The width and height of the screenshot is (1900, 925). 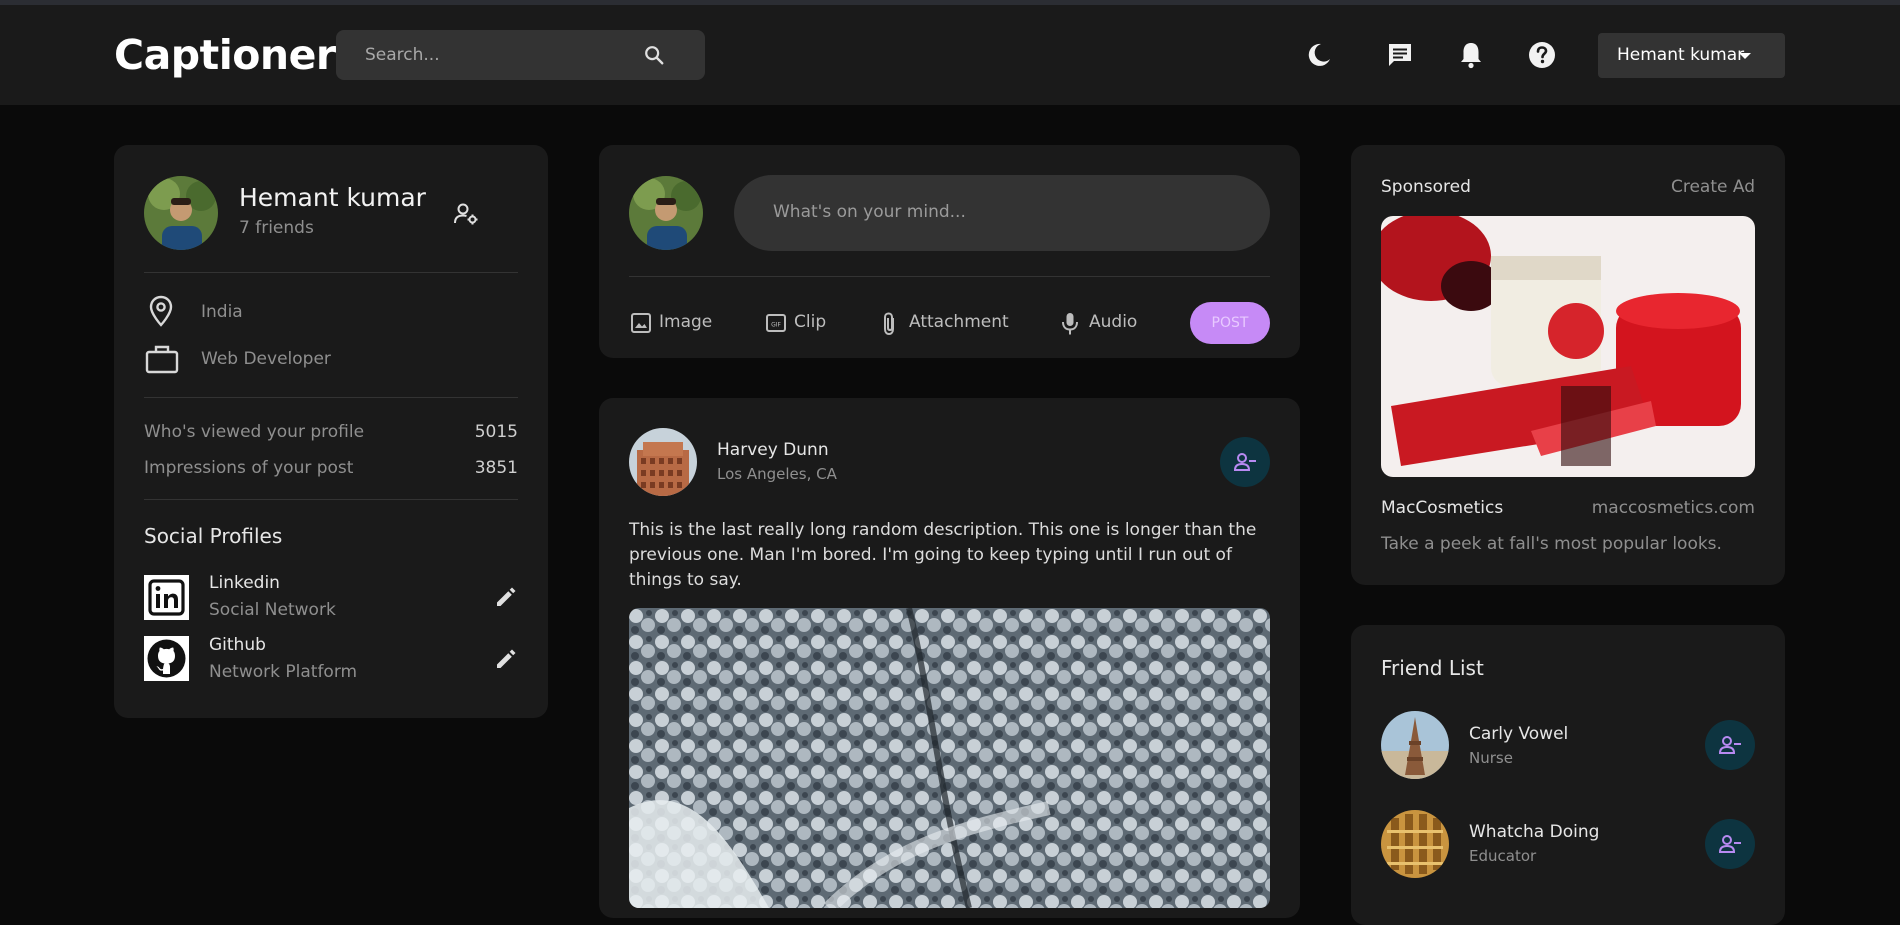 I want to click on stat-label: Impressions of your post, so click(x=249, y=468).